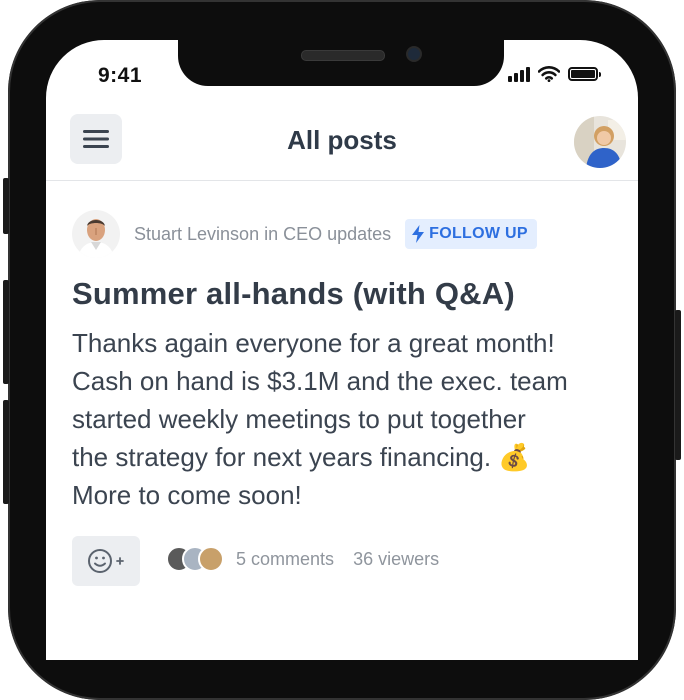 This screenshot has height=700, width=684. I want to click on status-time: 9:41, so click(120, 75).